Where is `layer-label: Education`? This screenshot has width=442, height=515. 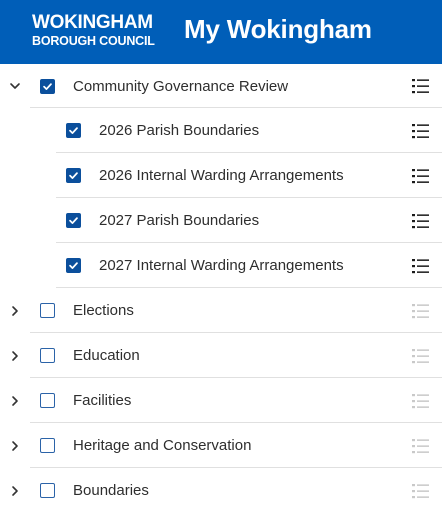
layer-label: Education is located at coordinates (106, 355).